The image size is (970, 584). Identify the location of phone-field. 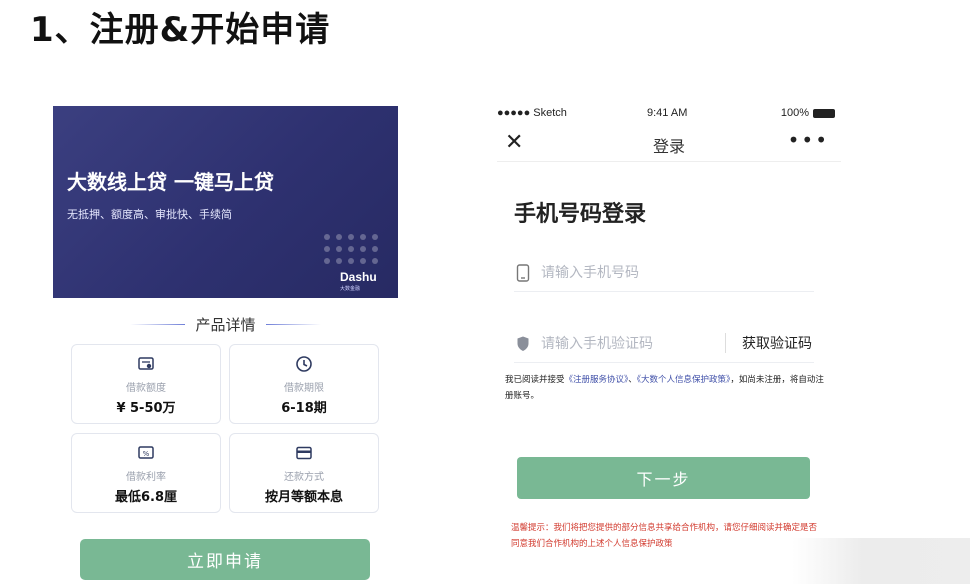
(664, 273).